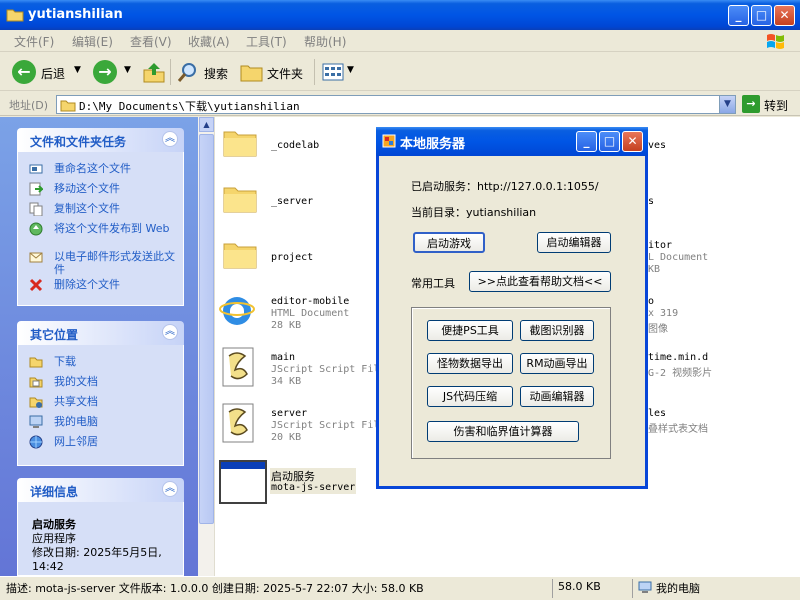 Image resolution: width=800 pixels, height=600 pixels. I want to click on task-publish-web: 将这个文件发布到 Web, so click(116, 228).